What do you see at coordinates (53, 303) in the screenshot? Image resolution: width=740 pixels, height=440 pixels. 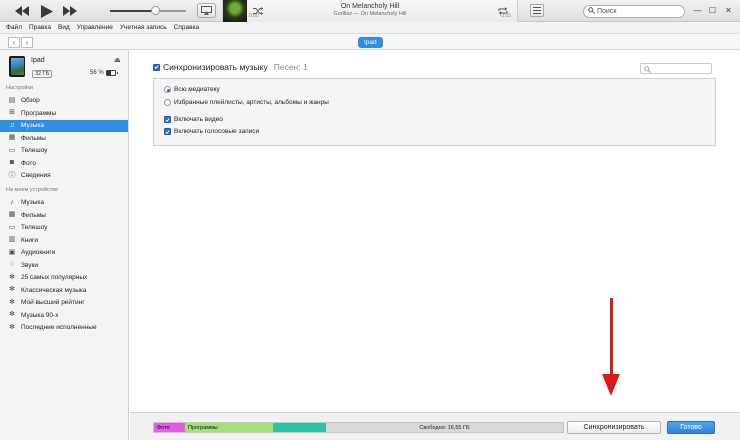 I see `sidebar-item-label: Мой высший рейтинг` at bounding box center [53, 303].